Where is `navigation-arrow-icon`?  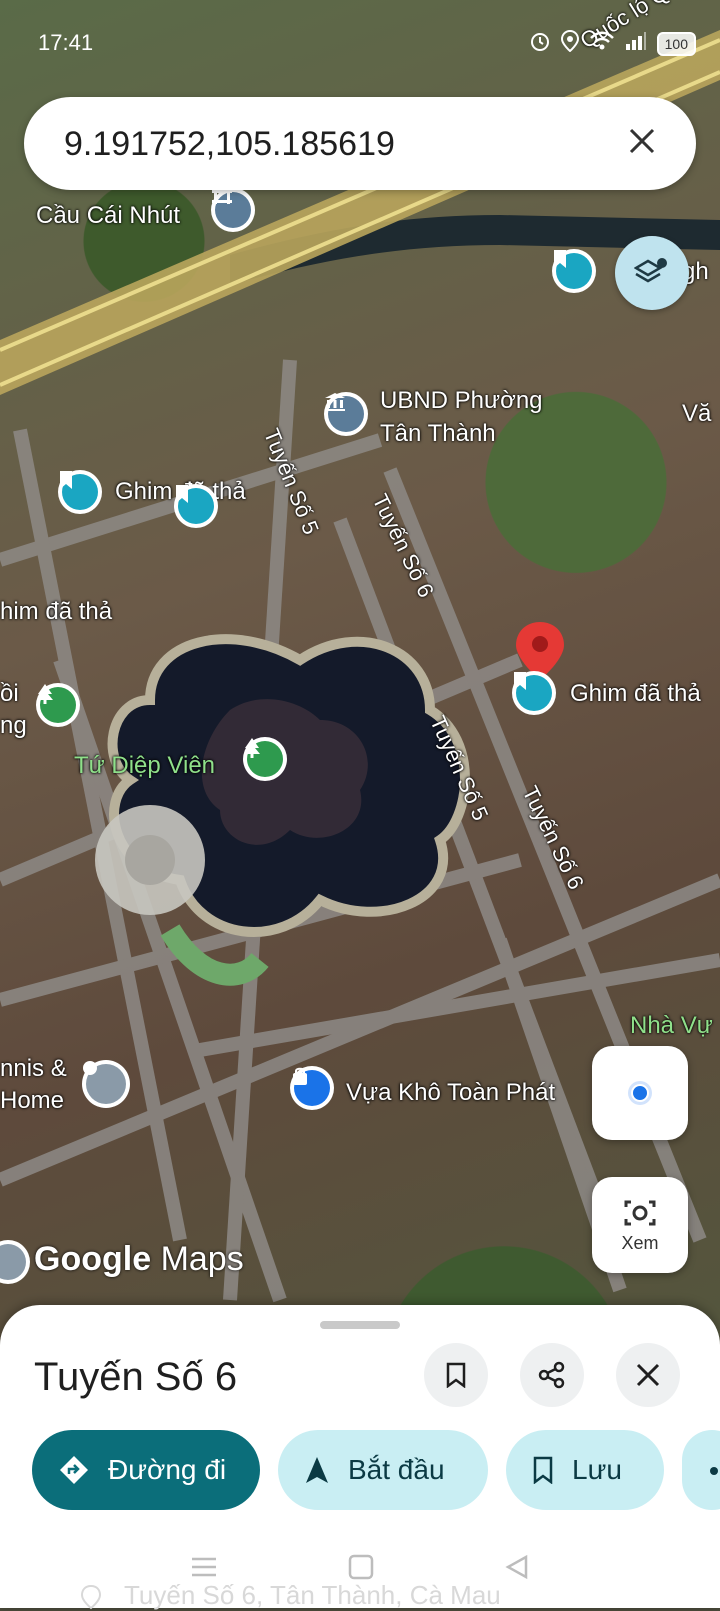 navigation-arrow-icon is located at coordinates (317, 1470).